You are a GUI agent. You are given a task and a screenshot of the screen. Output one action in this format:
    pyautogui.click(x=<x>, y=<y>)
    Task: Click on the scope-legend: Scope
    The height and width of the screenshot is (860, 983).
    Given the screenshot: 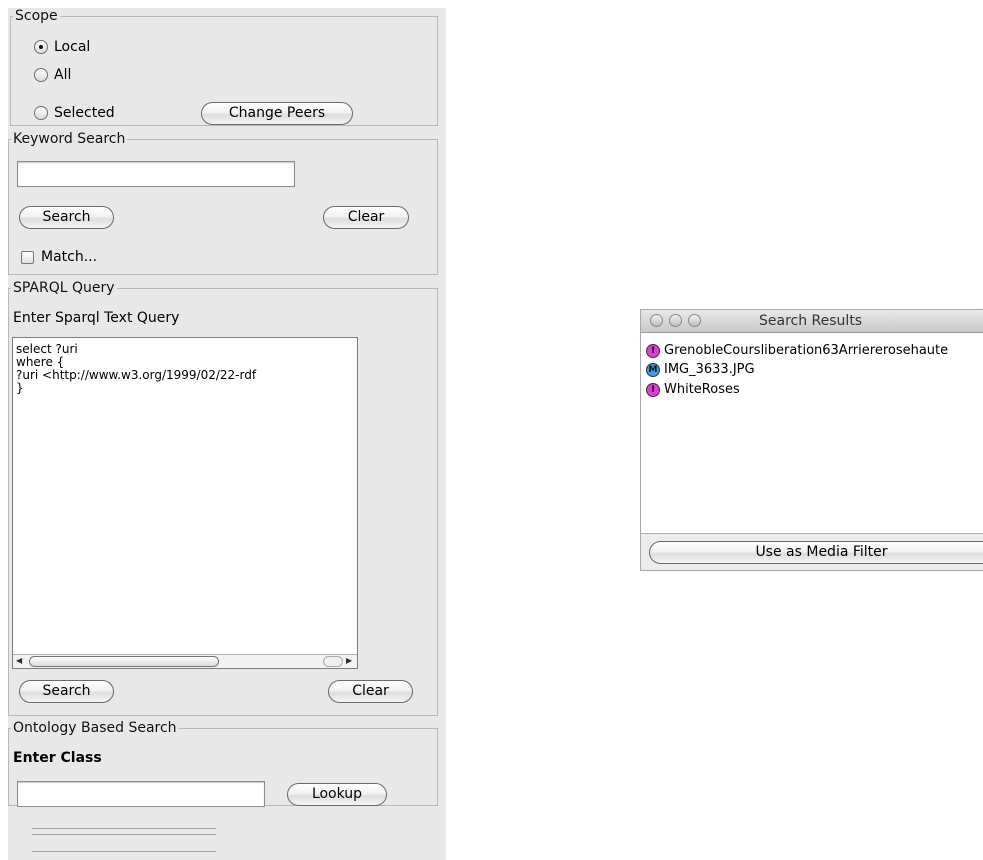 What is the action you would take?
    pyautogui.click(x=36, y=16)
    